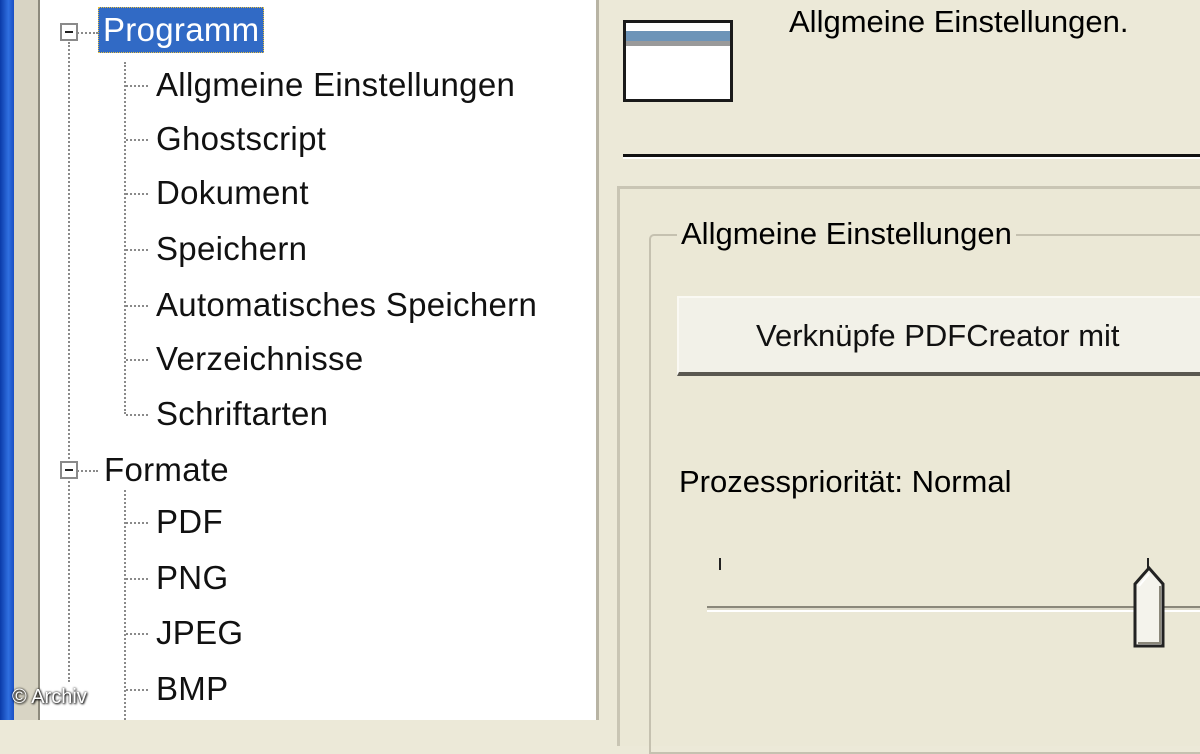 Image resolution: width=1200 pixels, height=754 pixels. What do you see at coordinates (69, 470) in the screenshot?
I see `collapse-formate-icon` at bounding box center [69, 470].